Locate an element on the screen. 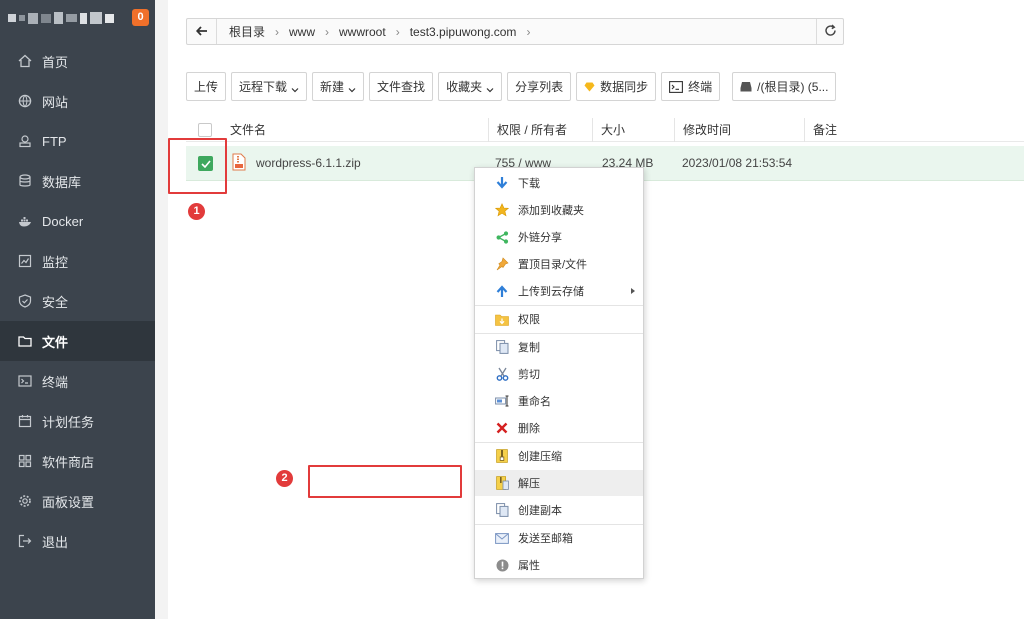  menu-item-extract: 解压 is located at coordinates (559, 483).